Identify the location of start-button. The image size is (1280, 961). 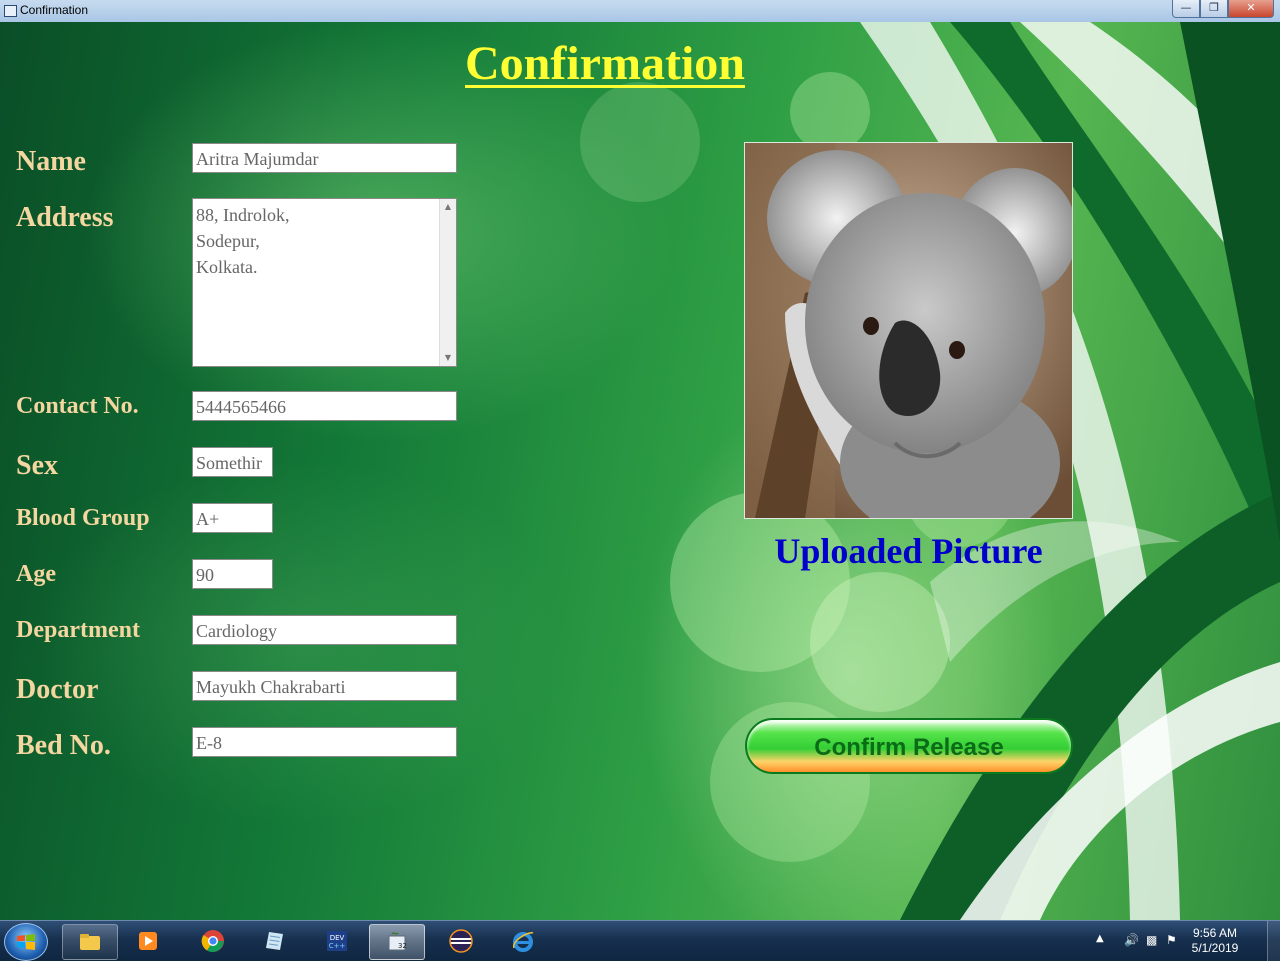
(26, 942).